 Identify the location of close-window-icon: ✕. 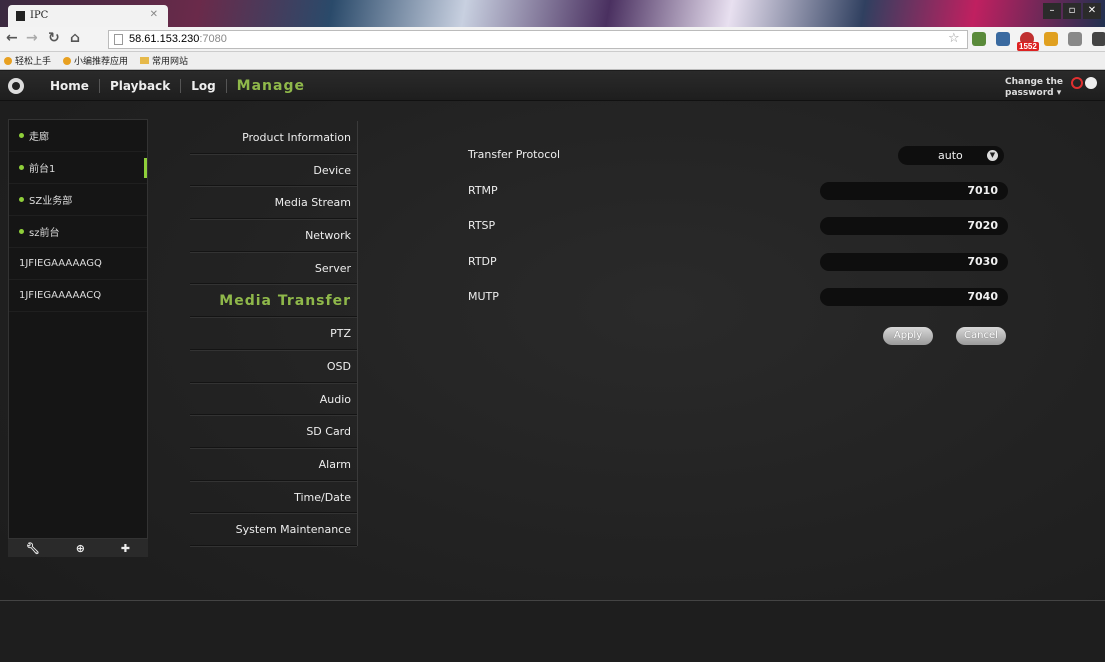
(1092, 11).